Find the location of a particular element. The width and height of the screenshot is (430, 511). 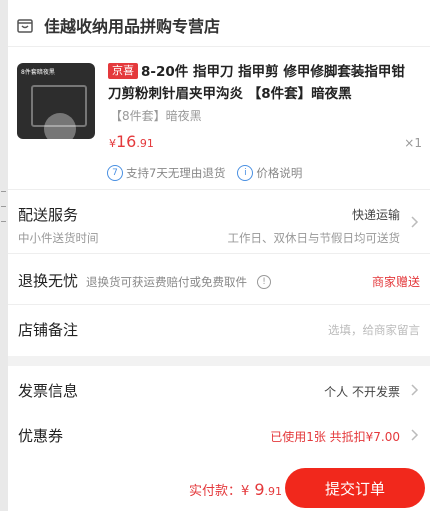

product-spec: 【8件套】暗夜黑 is located at coordinates (156, 116).